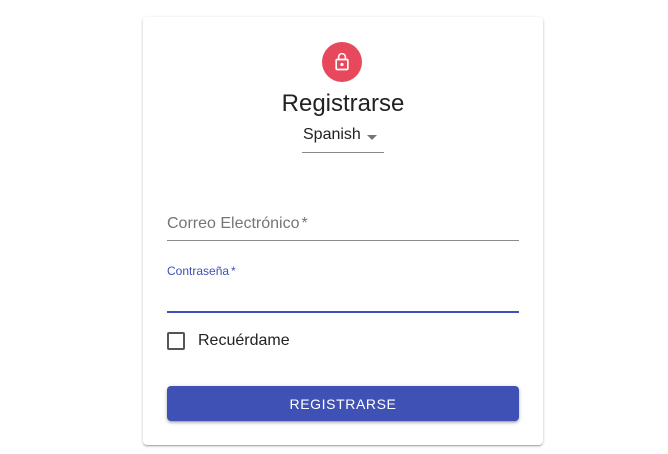 This screenshot has width=668, height=454. I want to click on password-input, so click(343, 298).